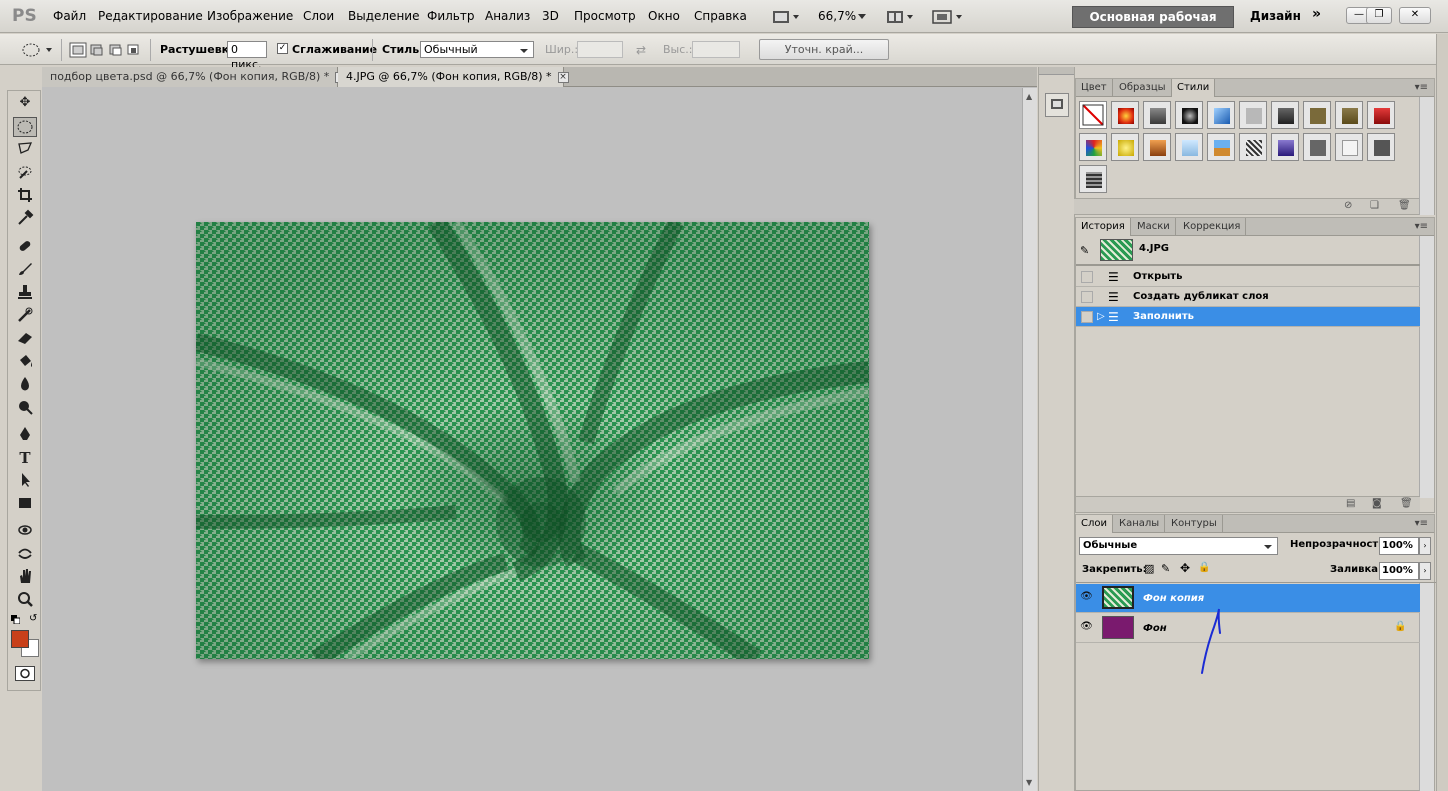 The image size is (1448, 791). I want to click on layers-scrollbar, so click(1426, 687).